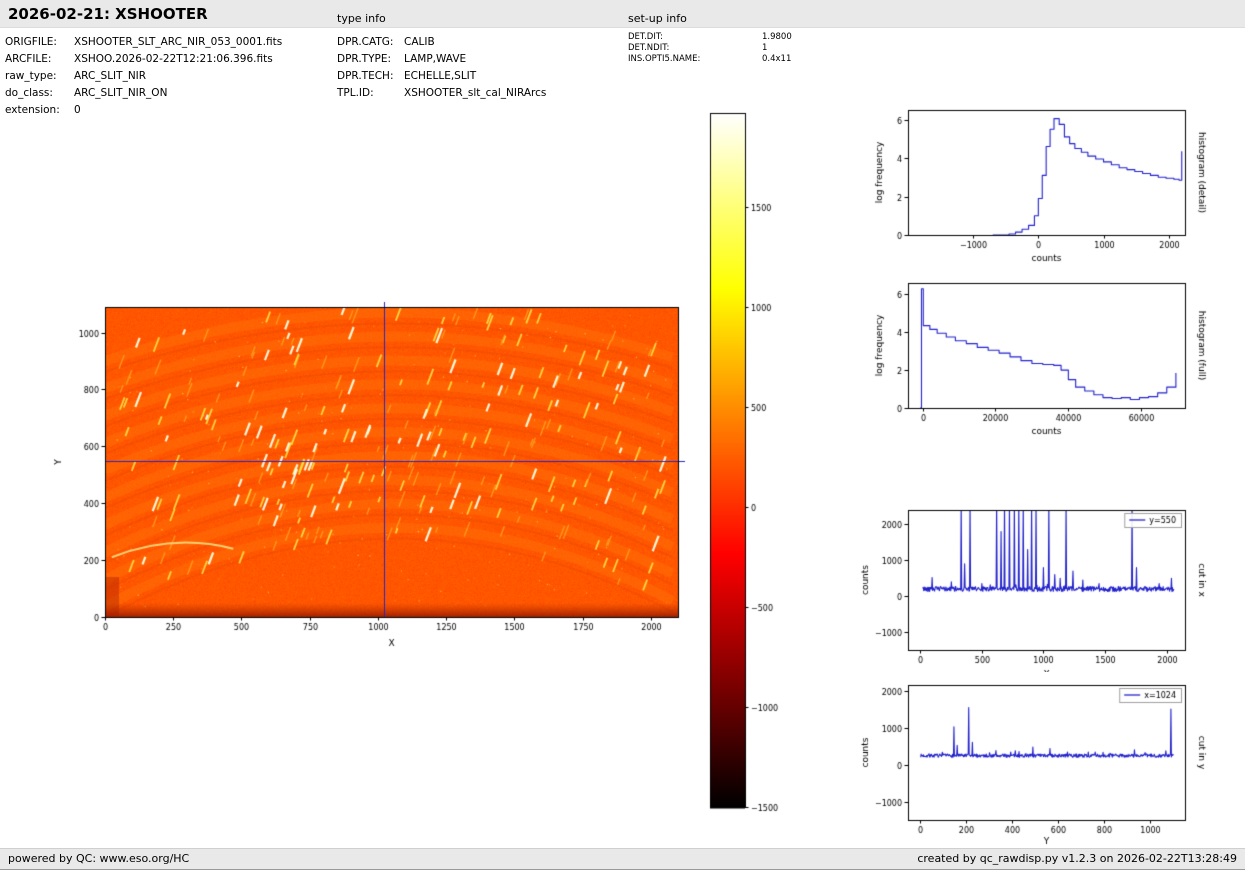 This screenshot has width=1245, height=870. Describe the element at coordinates (364, 59) in the screenshot. I see `meta-label: DPR.TYPE:` at that location.